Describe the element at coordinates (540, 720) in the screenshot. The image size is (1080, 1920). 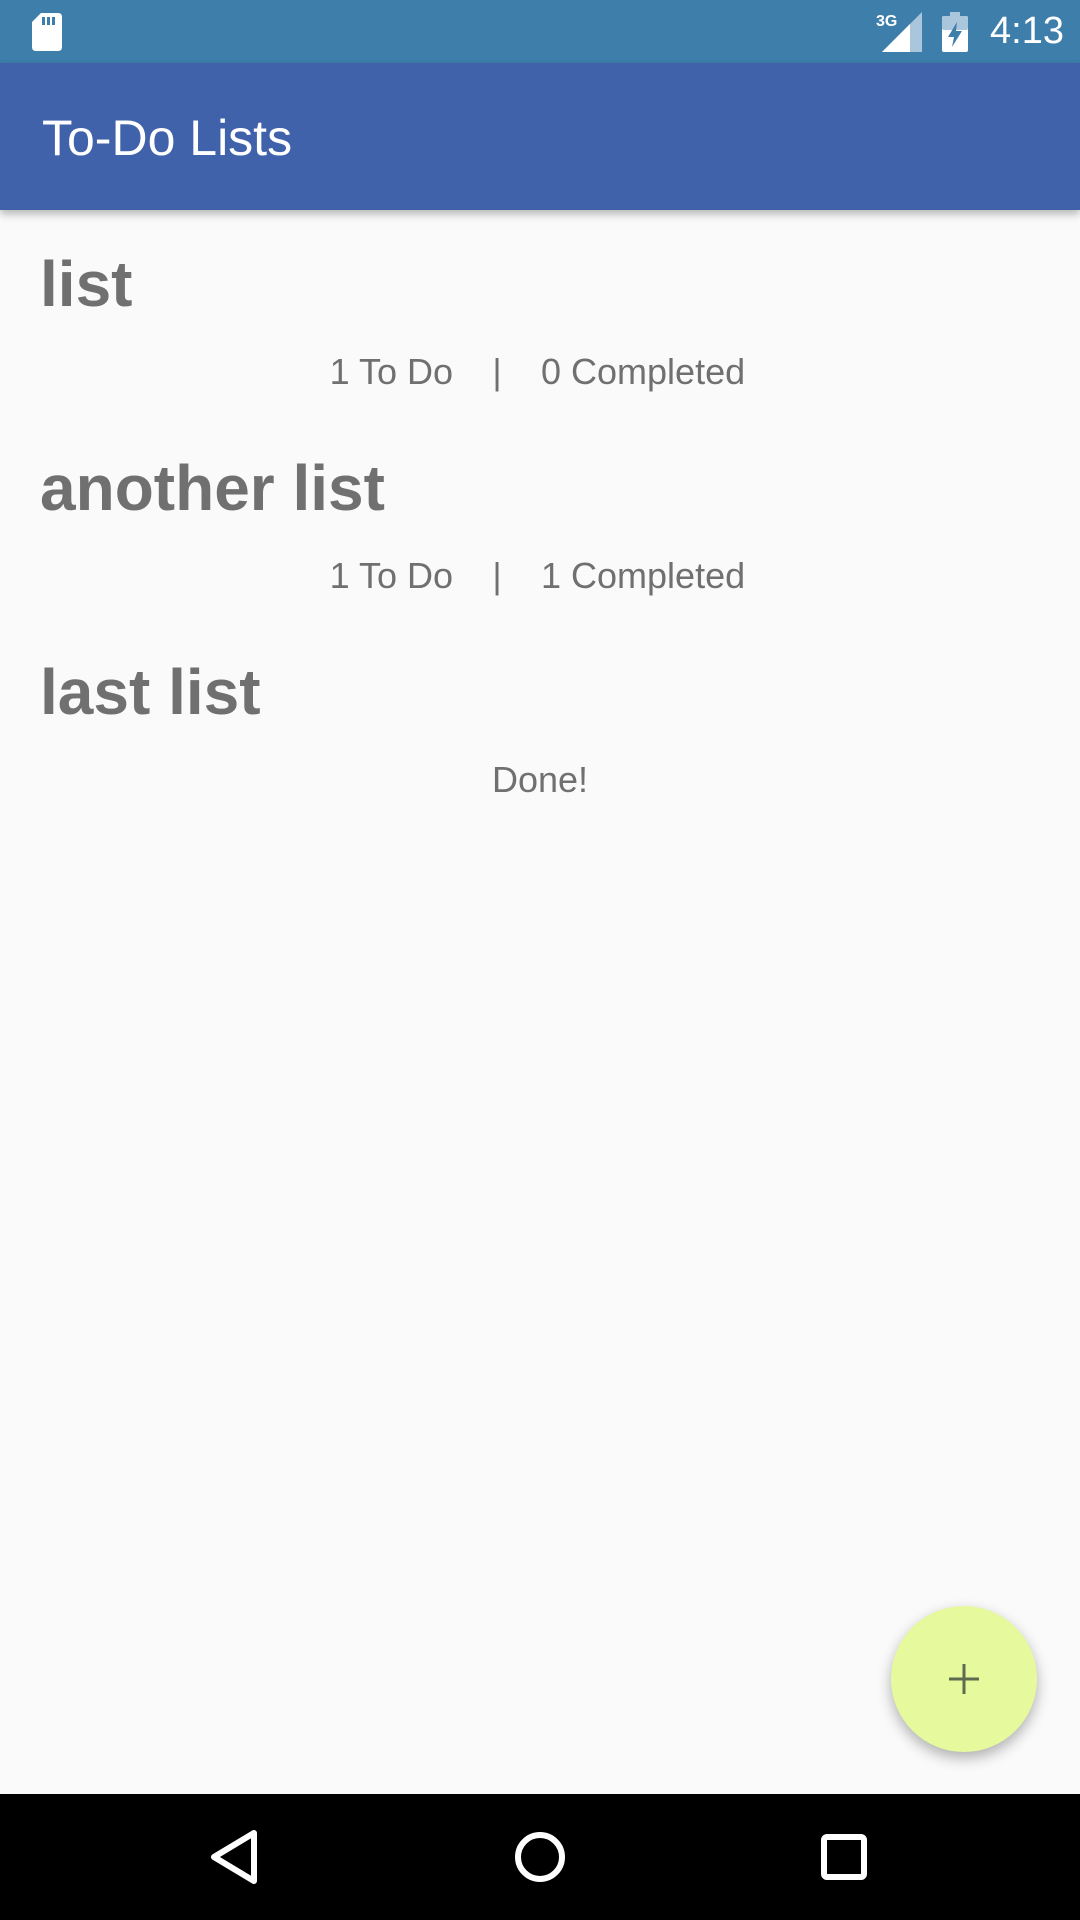
I see `list-item: last list Done!` at that location.